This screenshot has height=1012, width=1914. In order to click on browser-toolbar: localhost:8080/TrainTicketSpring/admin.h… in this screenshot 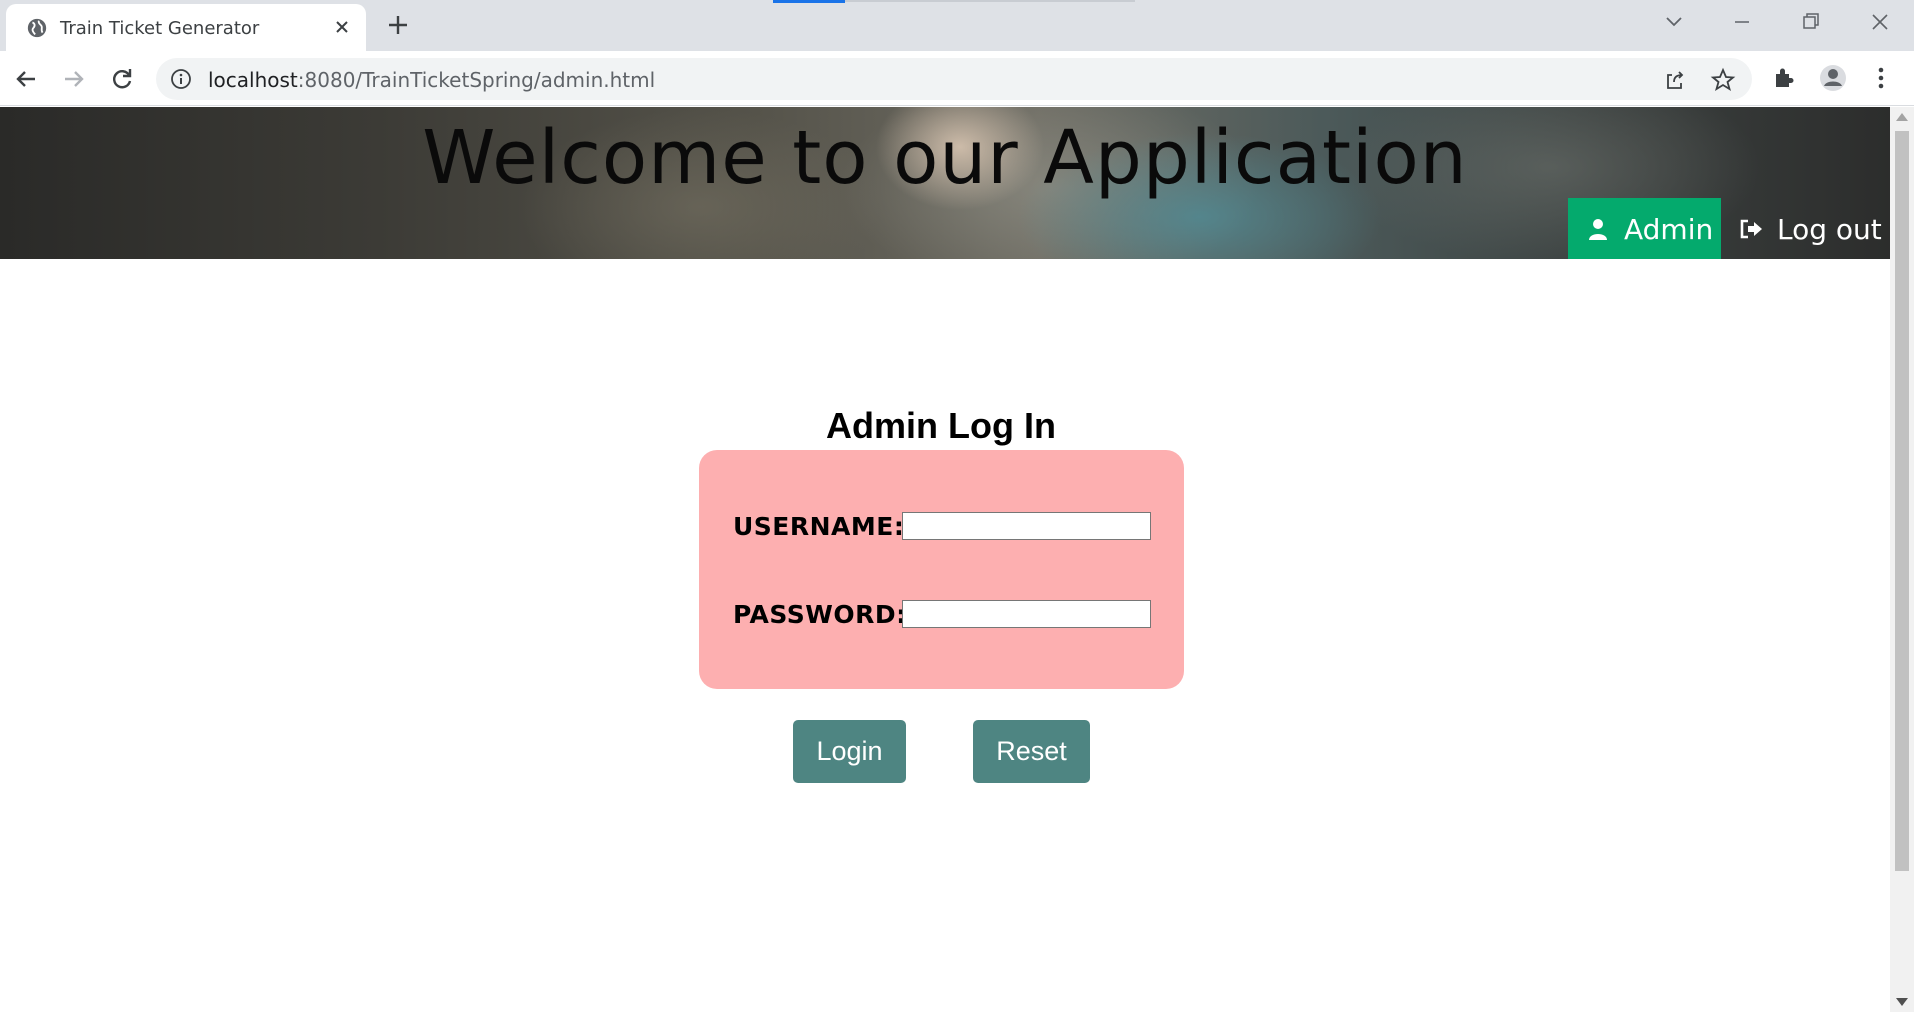, I will do `click(957, 78)`.